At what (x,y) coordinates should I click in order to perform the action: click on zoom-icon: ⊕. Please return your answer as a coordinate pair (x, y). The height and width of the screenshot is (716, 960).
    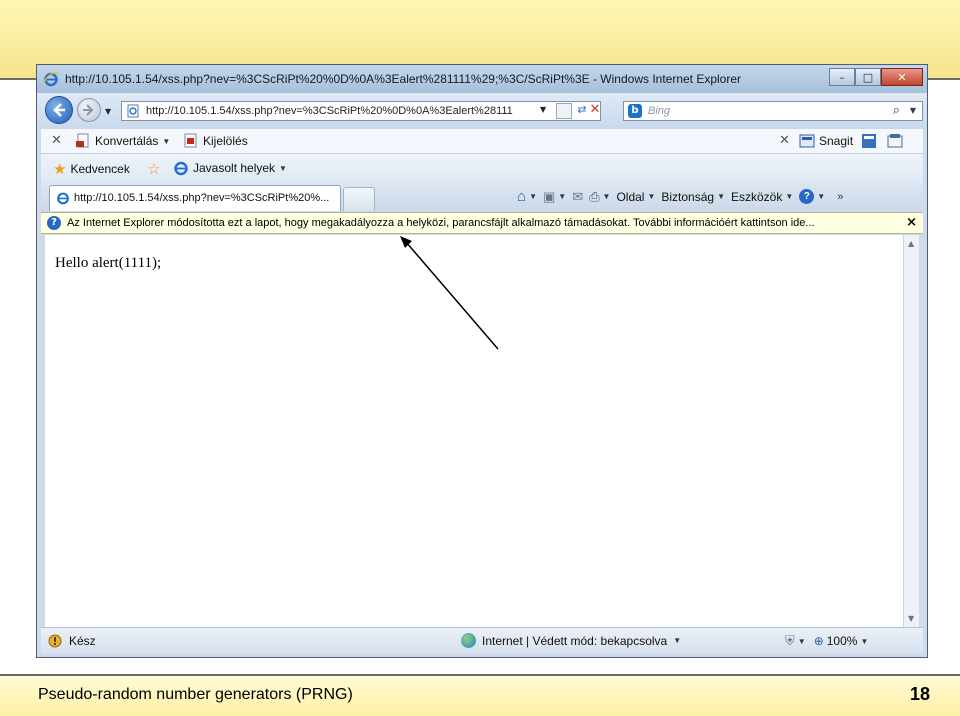
    Looking at the image, I should click on (818, 641).